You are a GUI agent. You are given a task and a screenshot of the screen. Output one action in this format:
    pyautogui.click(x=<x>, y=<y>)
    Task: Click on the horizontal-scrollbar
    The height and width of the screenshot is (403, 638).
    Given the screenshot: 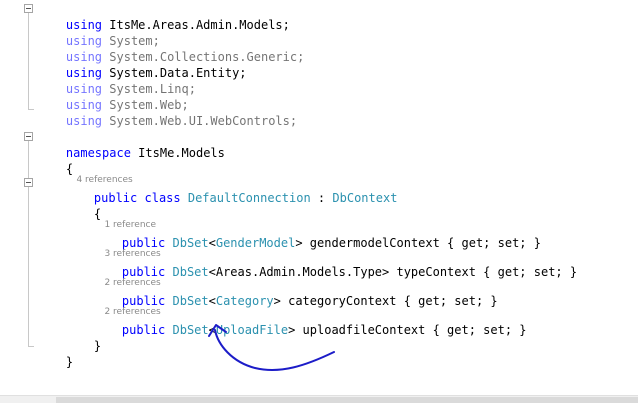 What is the action you would take?
    pyautogui.click(x=319, y=399)
    